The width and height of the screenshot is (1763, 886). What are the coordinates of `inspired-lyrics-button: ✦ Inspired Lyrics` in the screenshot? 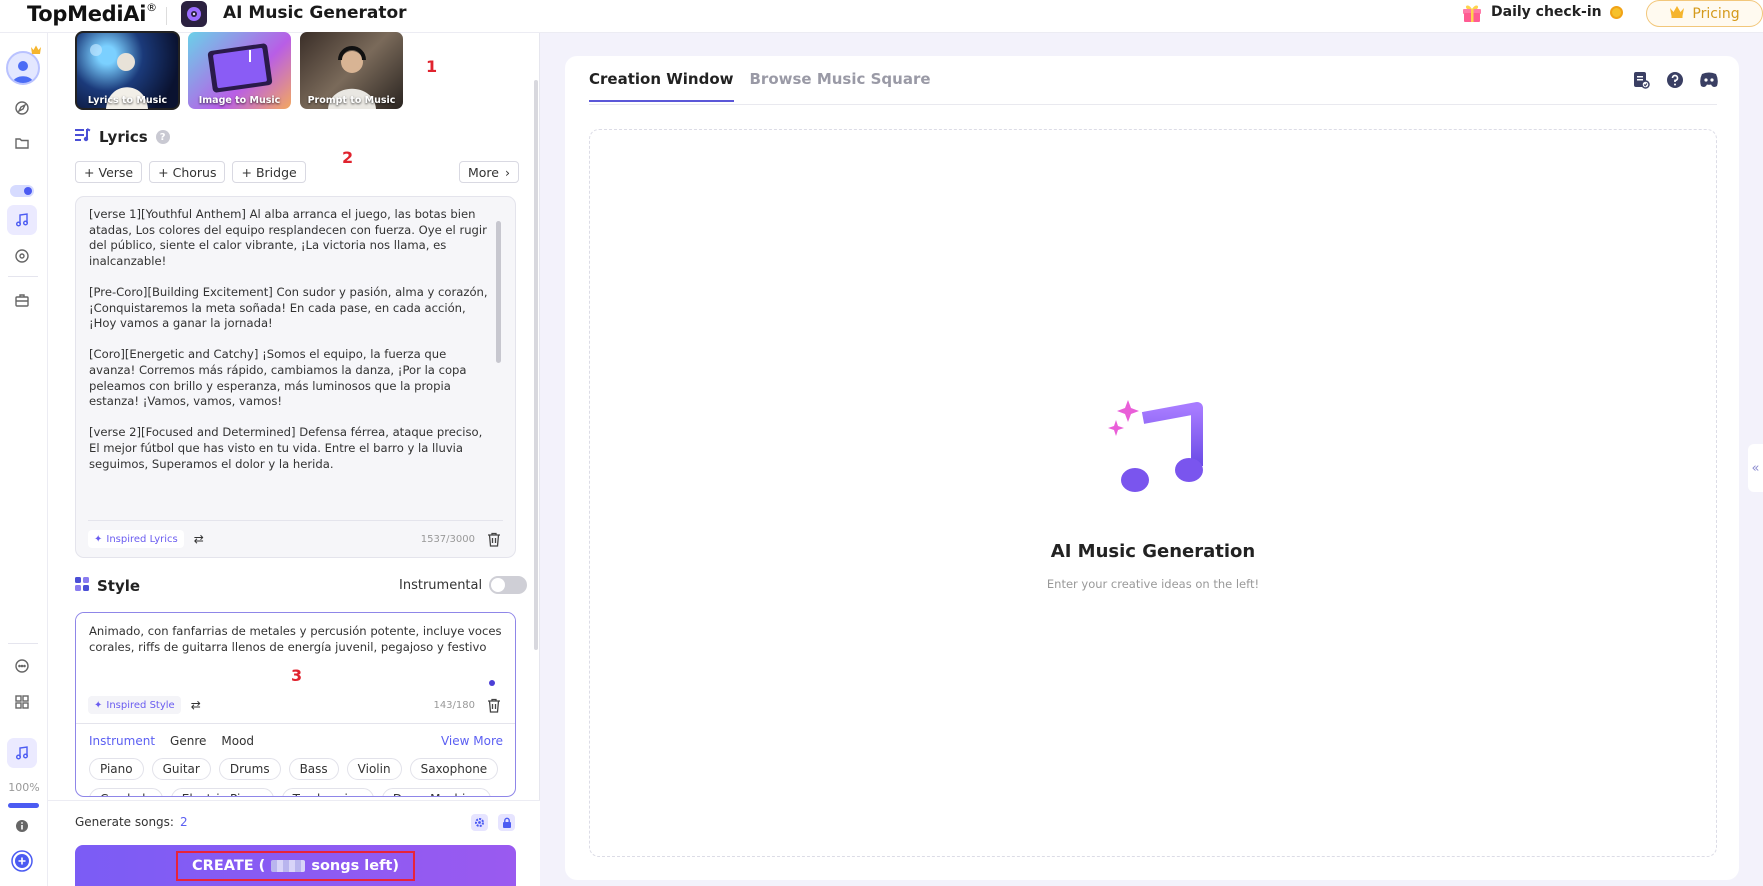 It's located at (136, 539).